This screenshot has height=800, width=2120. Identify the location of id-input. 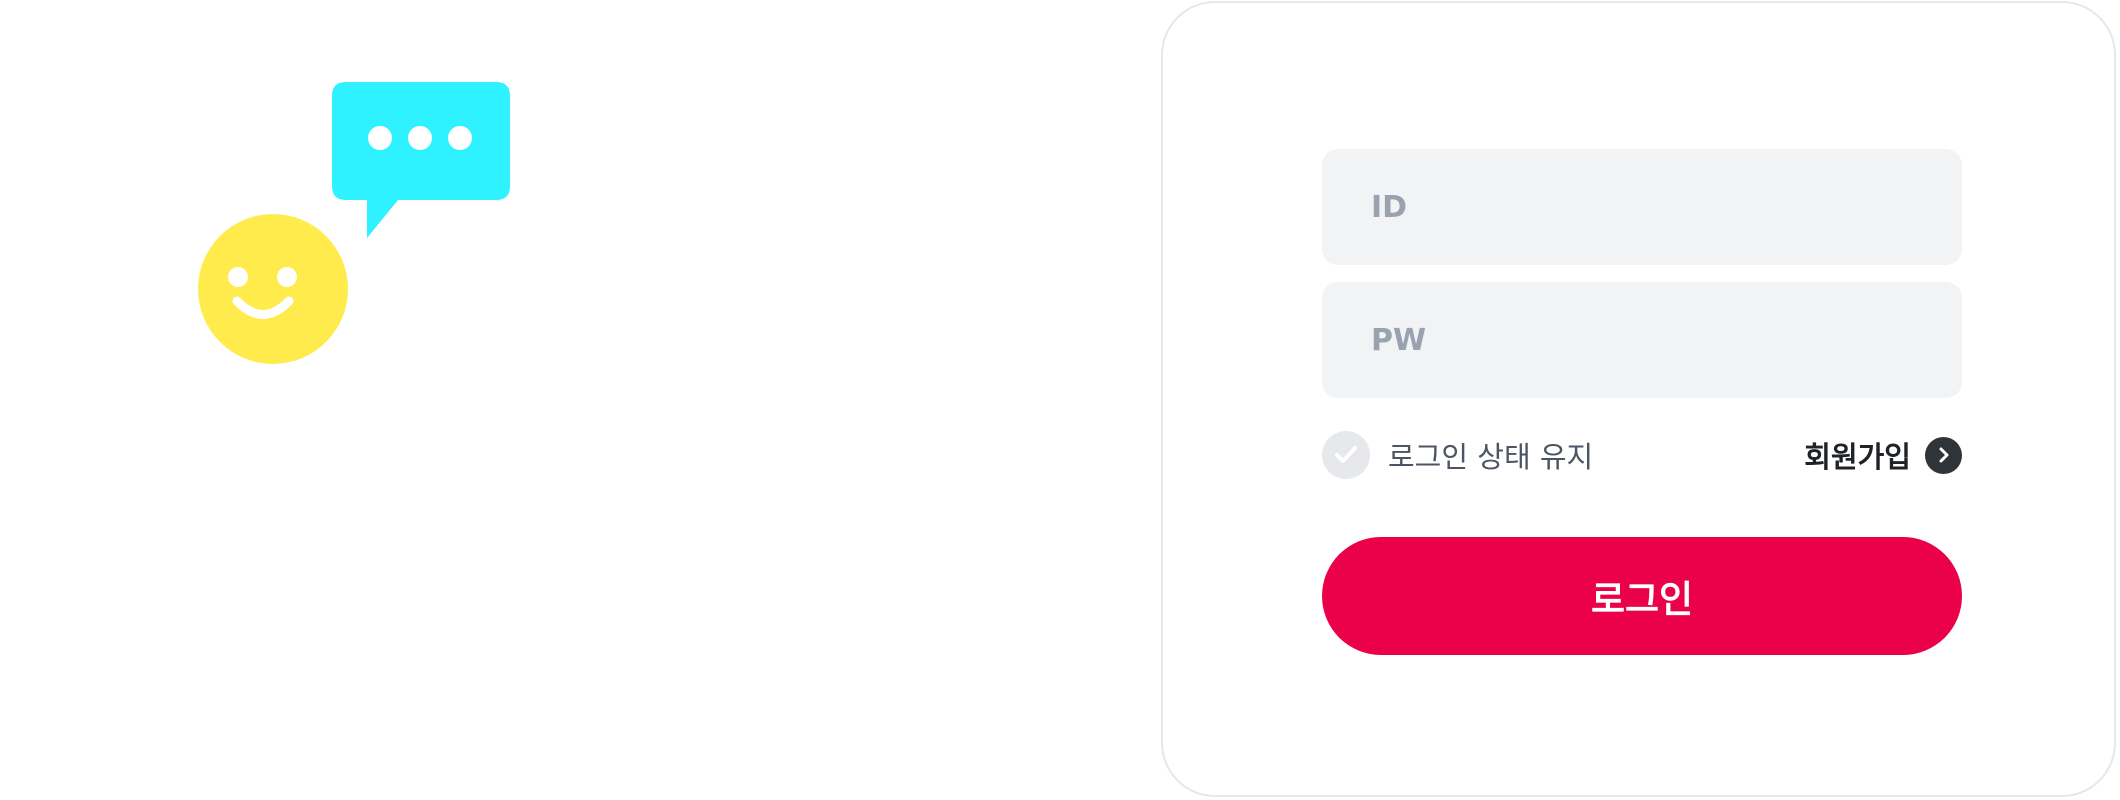
(1666, 207).